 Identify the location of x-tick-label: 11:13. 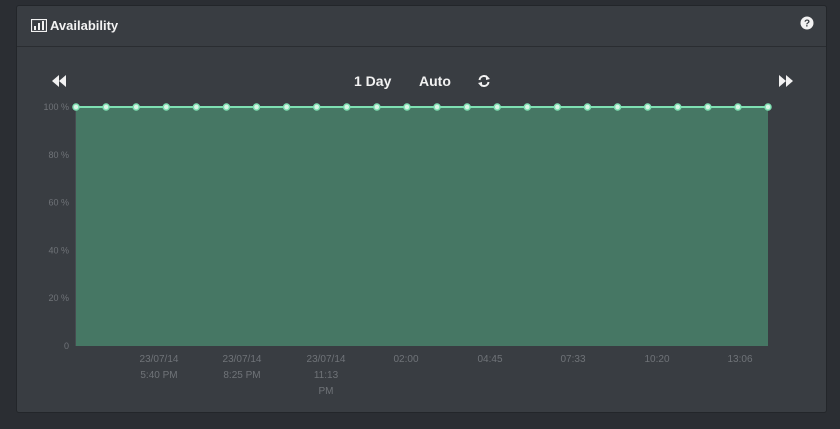
(326, 375).